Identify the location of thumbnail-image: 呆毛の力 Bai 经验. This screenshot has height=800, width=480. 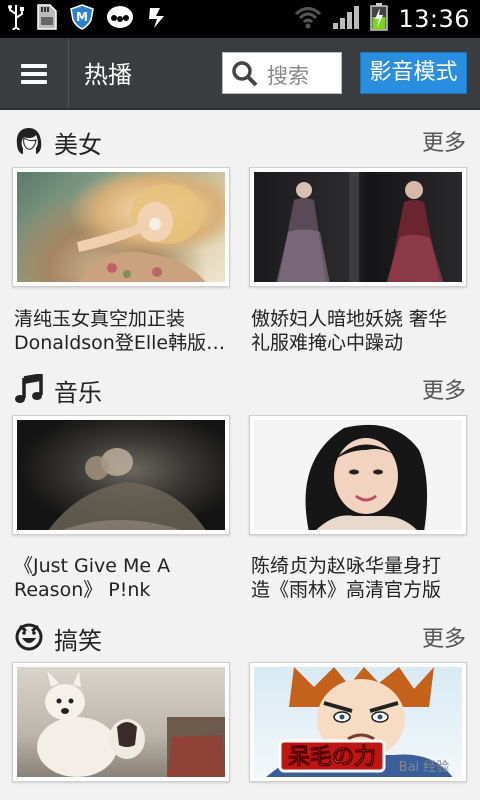
(358, 722).